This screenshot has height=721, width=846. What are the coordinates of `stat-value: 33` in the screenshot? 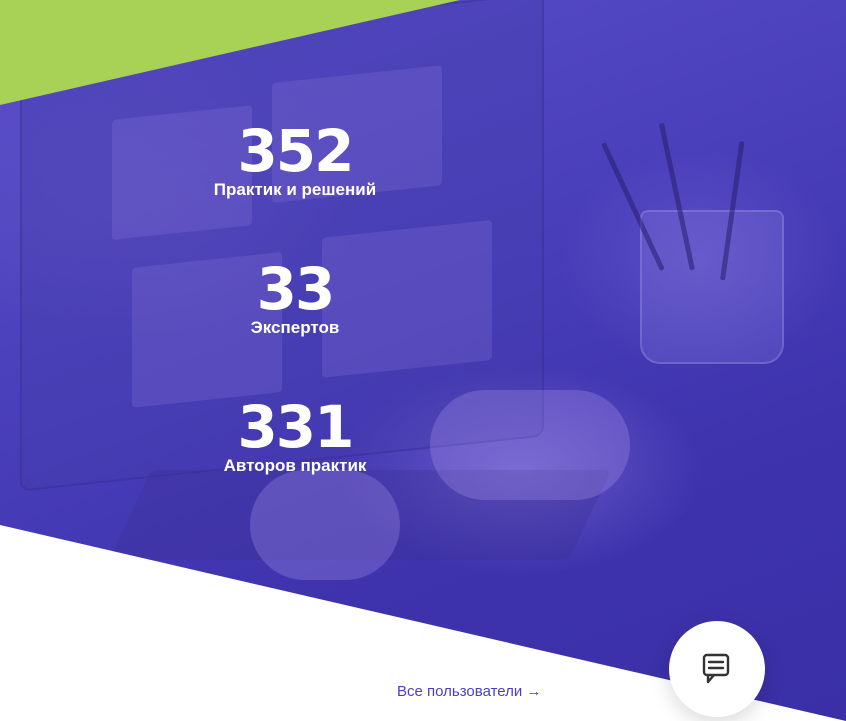 It's located at (296, 289).